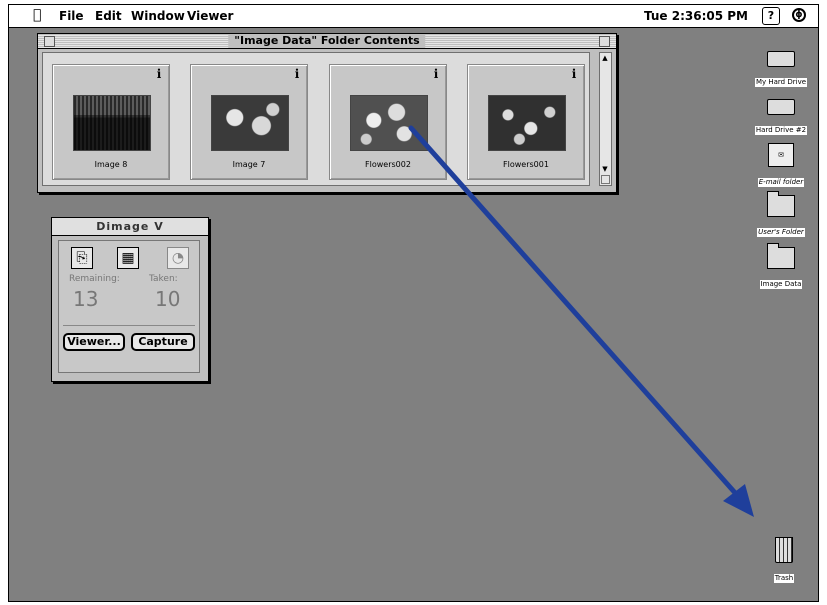 The width and height of the screenshot is (827, 605). I want to click on desktop-icon-label: User's Folder, so click(781, 232).